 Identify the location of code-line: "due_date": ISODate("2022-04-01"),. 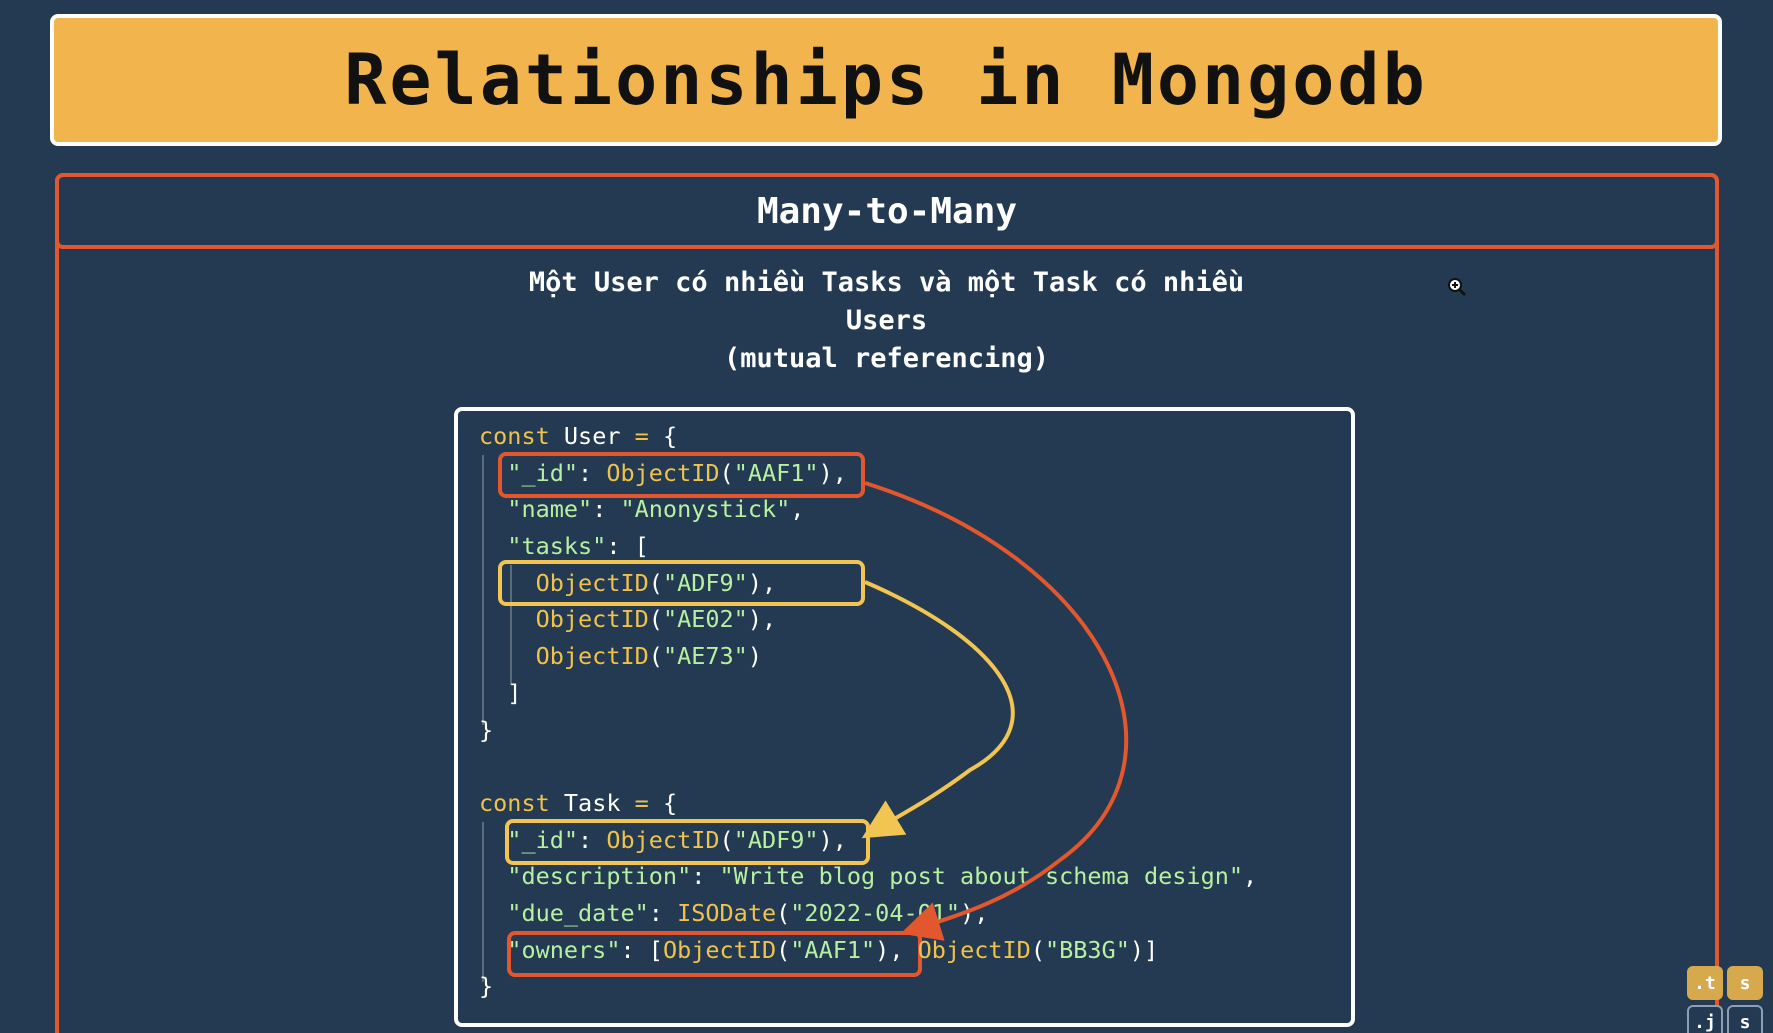
(748, 912).